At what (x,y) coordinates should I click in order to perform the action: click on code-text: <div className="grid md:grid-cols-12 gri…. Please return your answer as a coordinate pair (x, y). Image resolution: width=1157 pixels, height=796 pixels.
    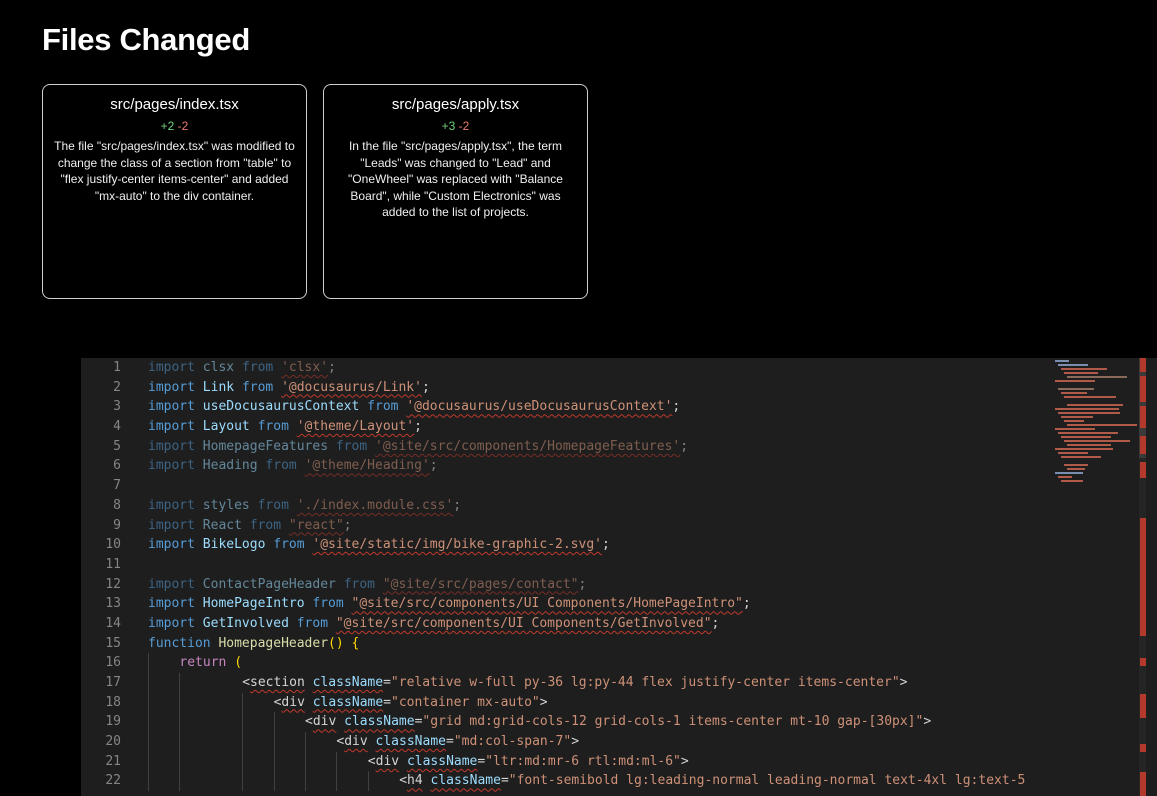
    Looking at the image, I should click on (618, 722).